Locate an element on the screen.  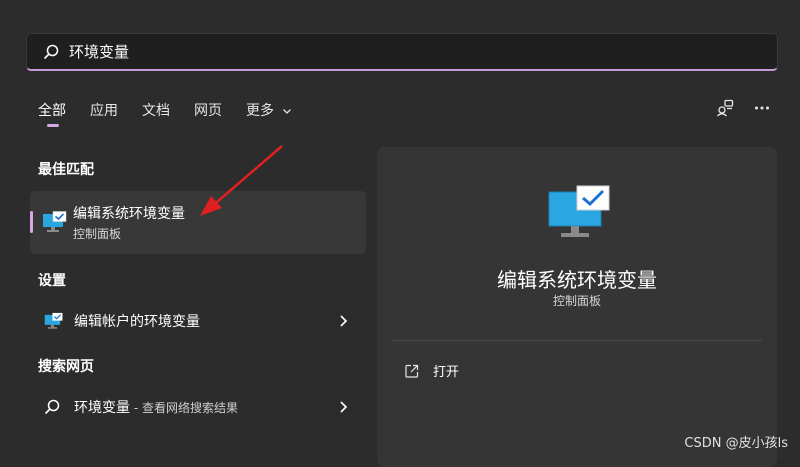
best-match-title: 编辑系统环境变量 is located at coordinates (129, 214).